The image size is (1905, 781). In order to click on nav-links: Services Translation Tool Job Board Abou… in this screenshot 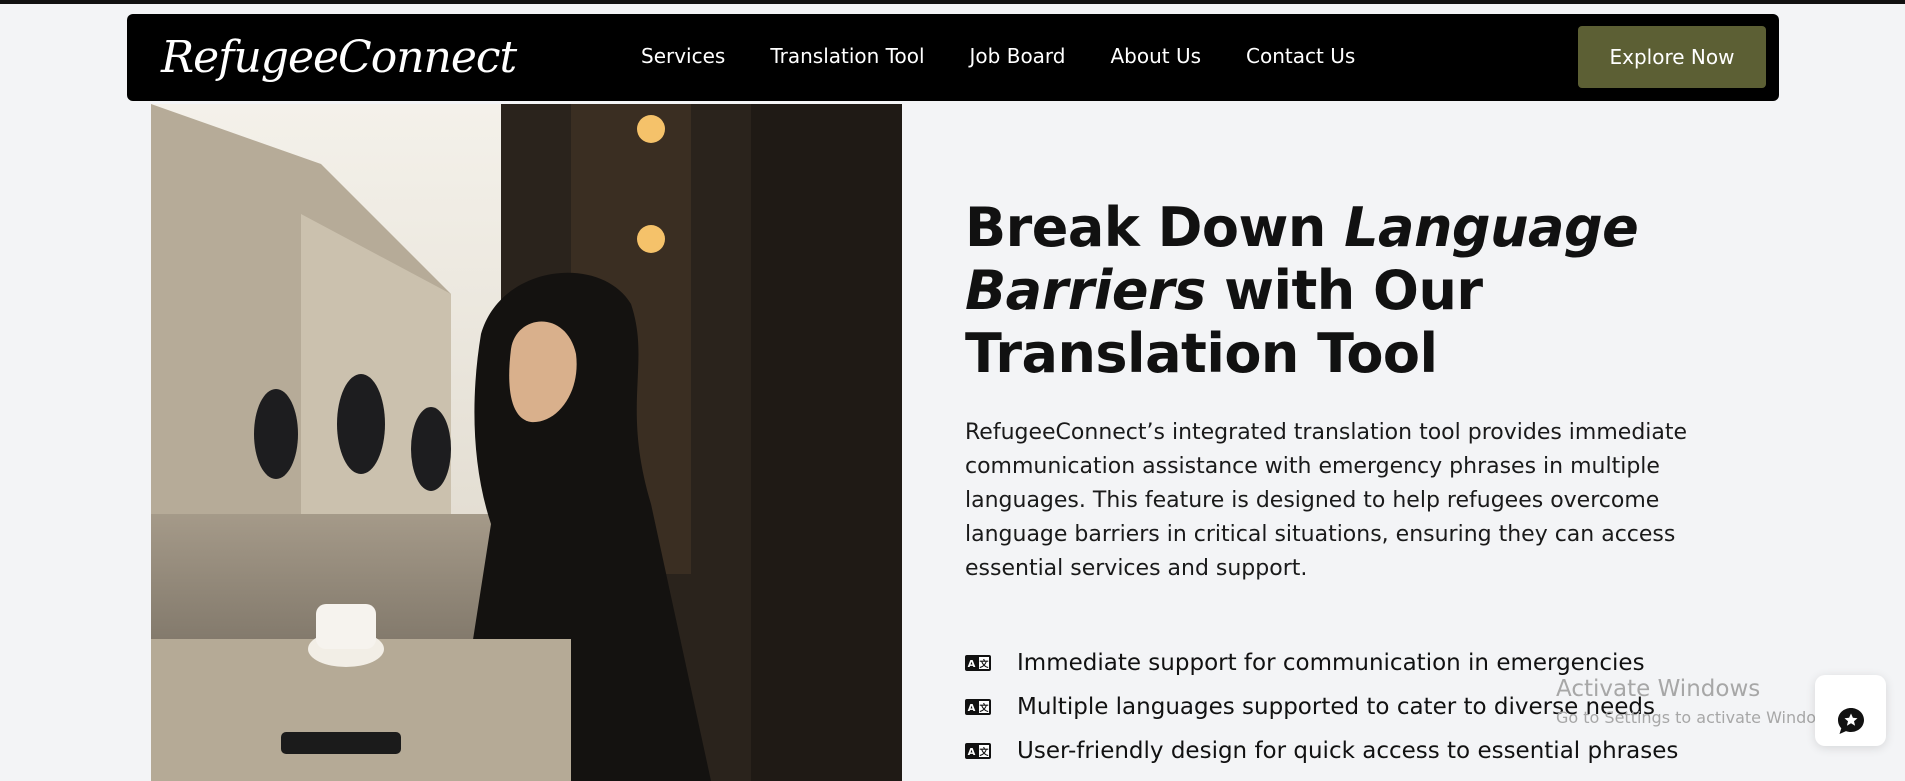, I will do `click(1020, 56)`.